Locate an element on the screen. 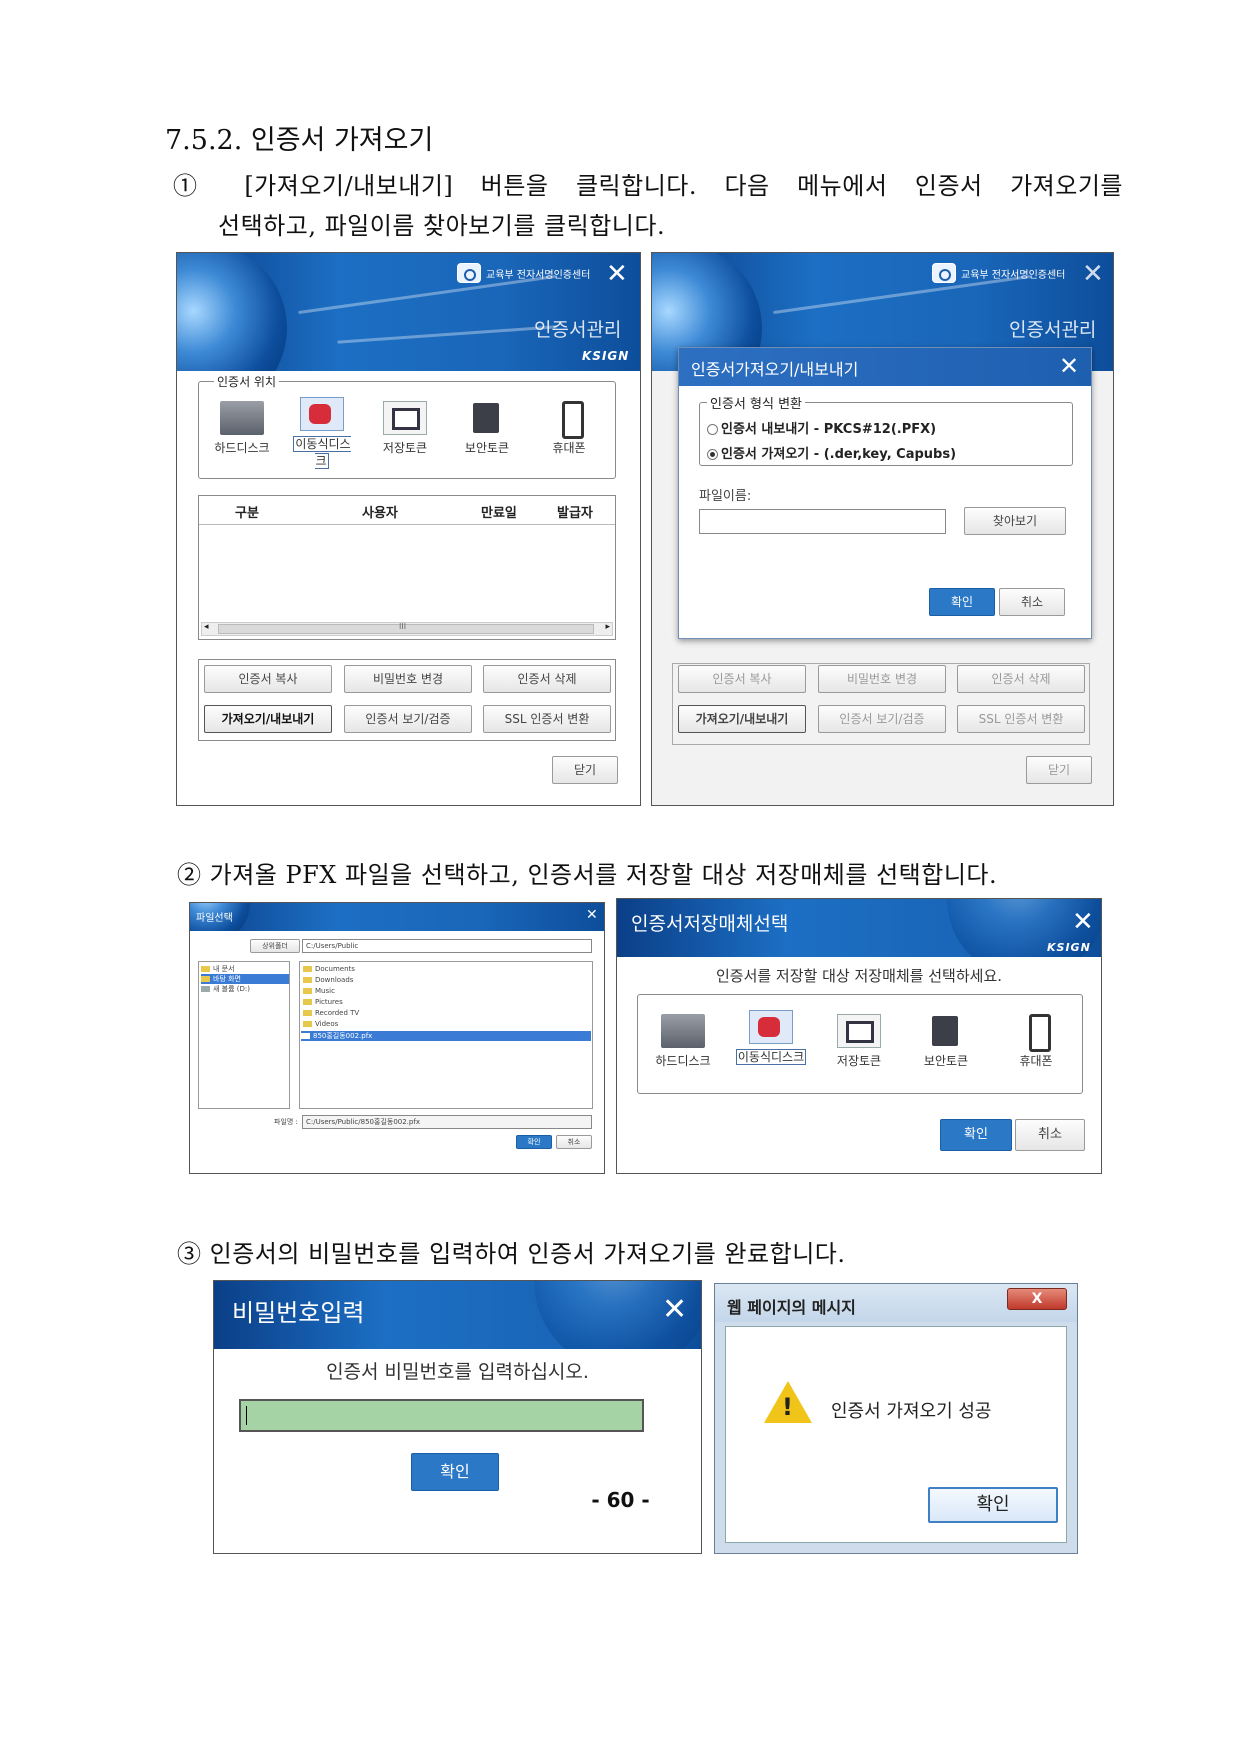 This screenshot has width=1241, height=1755. password-input is located at coordinates (441, 1415).